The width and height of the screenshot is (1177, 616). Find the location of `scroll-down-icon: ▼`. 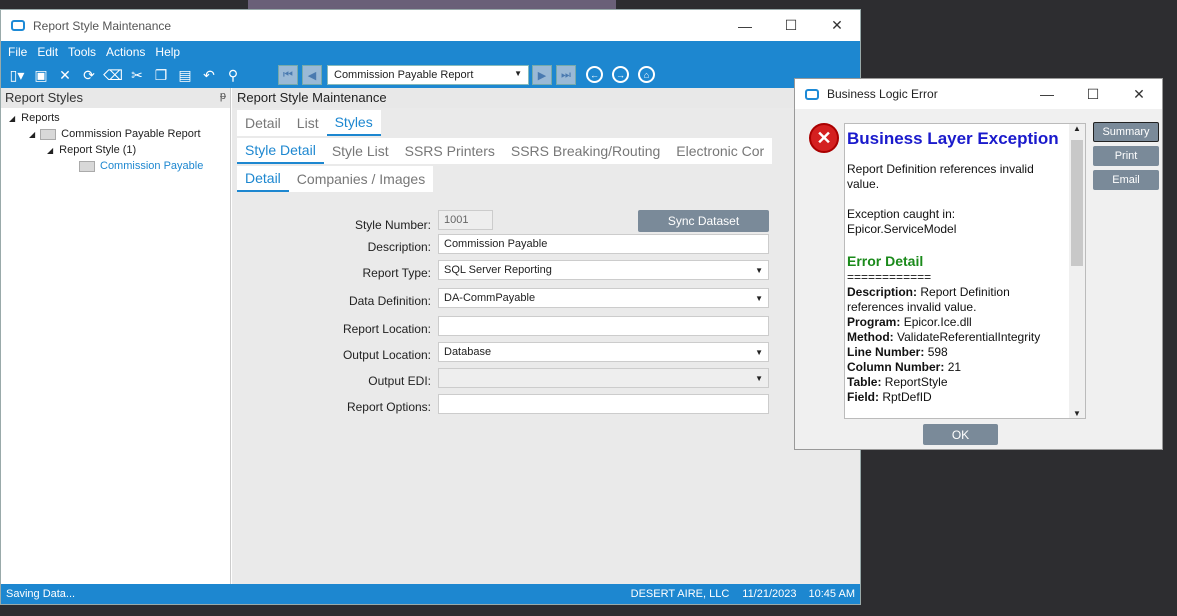

scroll-down-icon: ▼ is located at coordinates (1077, 413).